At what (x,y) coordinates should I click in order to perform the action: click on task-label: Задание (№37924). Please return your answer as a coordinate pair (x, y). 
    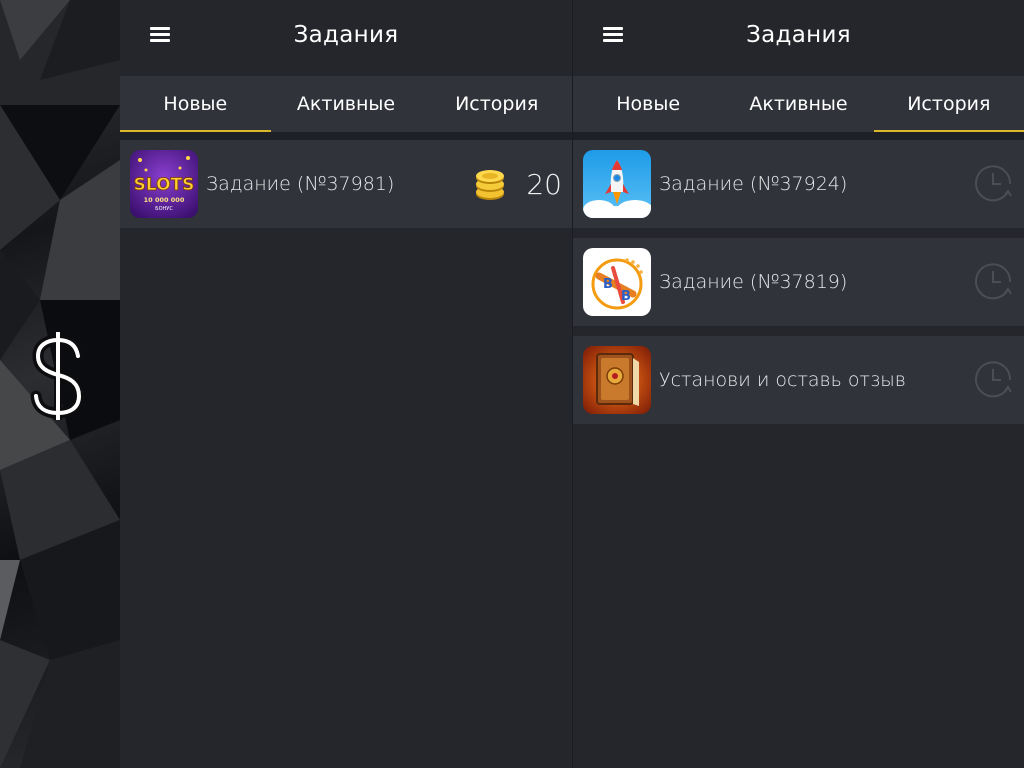
    Looking at the image, I should click on (753, 184).